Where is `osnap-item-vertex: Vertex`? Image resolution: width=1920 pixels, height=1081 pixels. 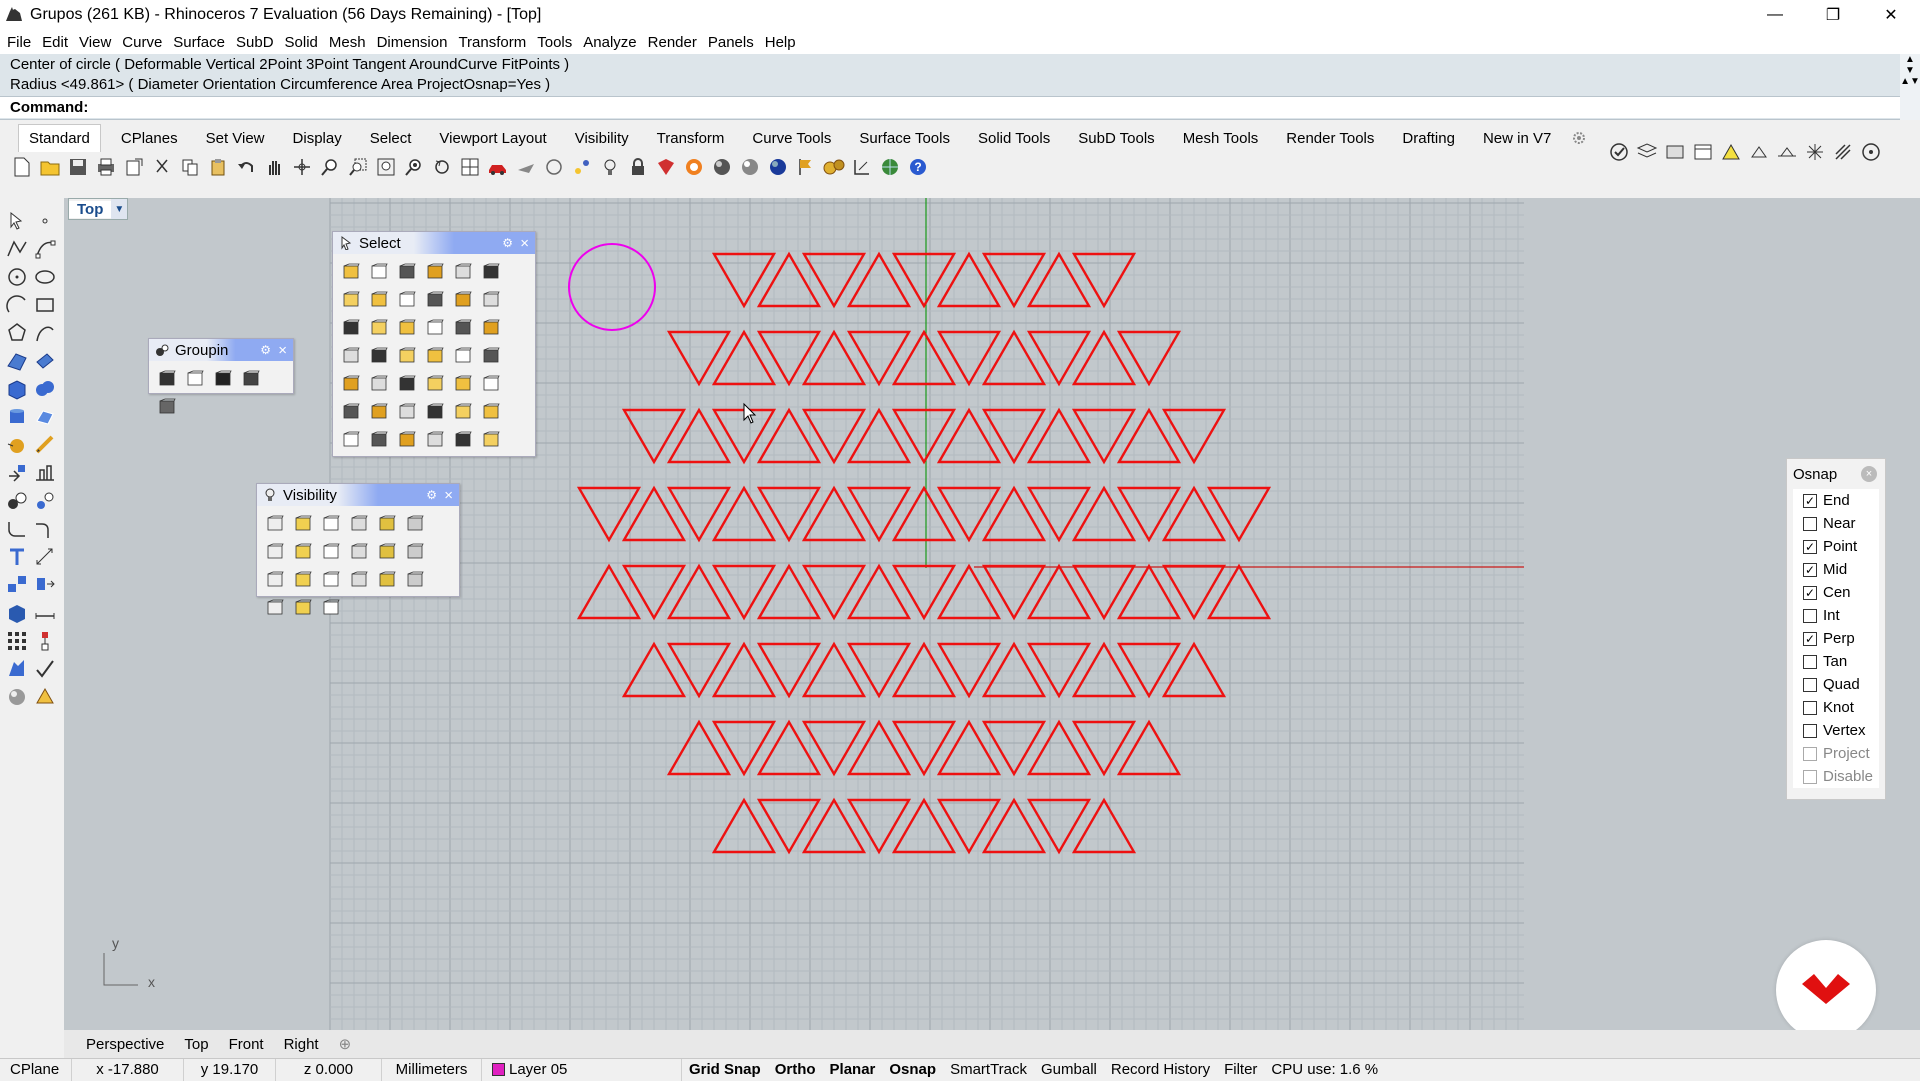
osnap-item-vertex: Vertex is located at coordinates (1836, 730).